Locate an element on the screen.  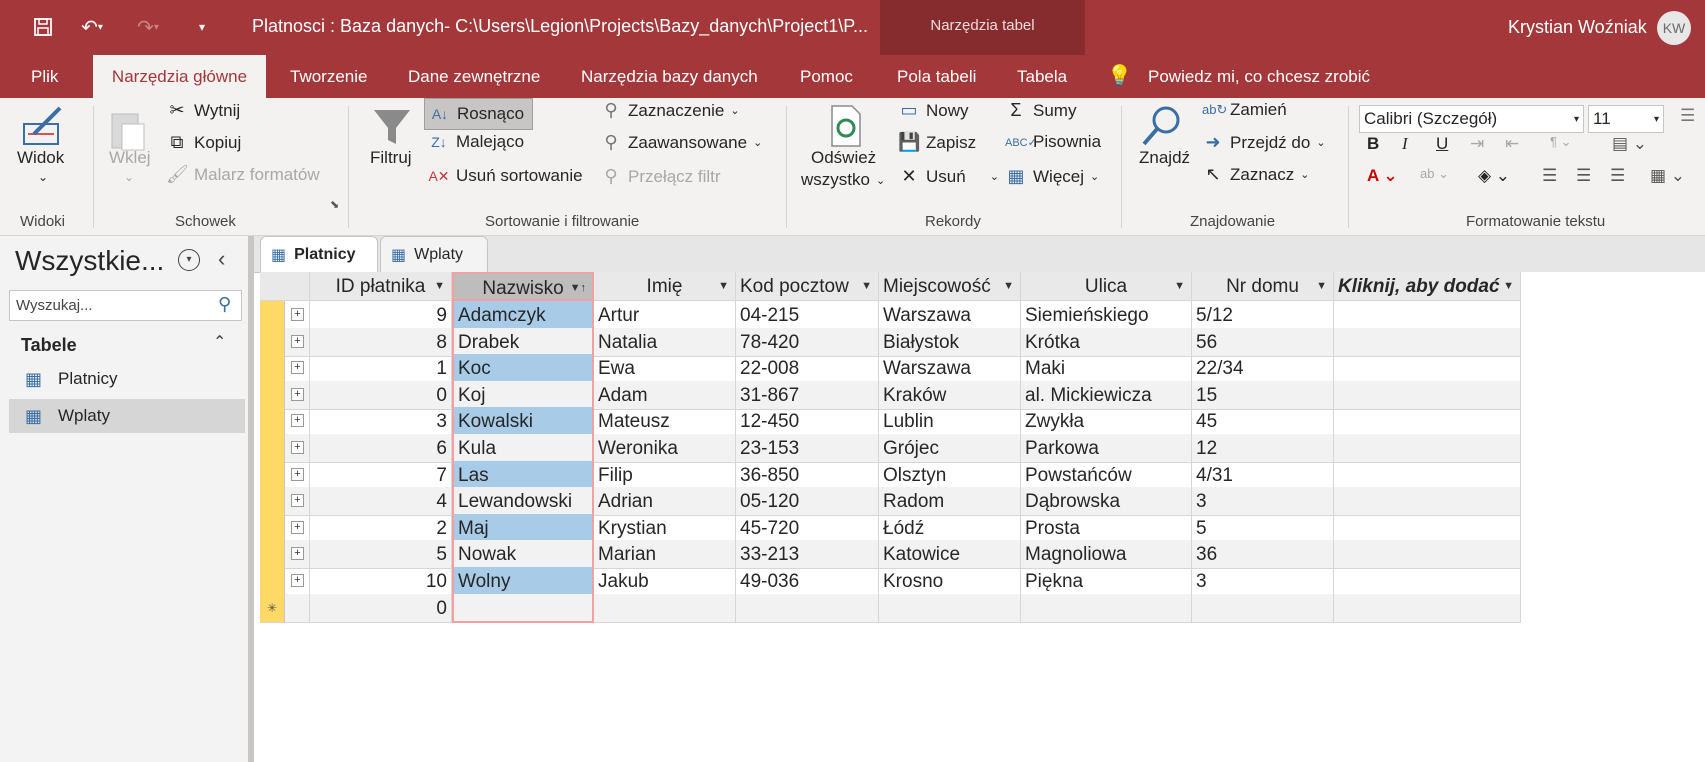
fill-color-icon: ◈ ⌄ is located at coordinates (1494, 176).